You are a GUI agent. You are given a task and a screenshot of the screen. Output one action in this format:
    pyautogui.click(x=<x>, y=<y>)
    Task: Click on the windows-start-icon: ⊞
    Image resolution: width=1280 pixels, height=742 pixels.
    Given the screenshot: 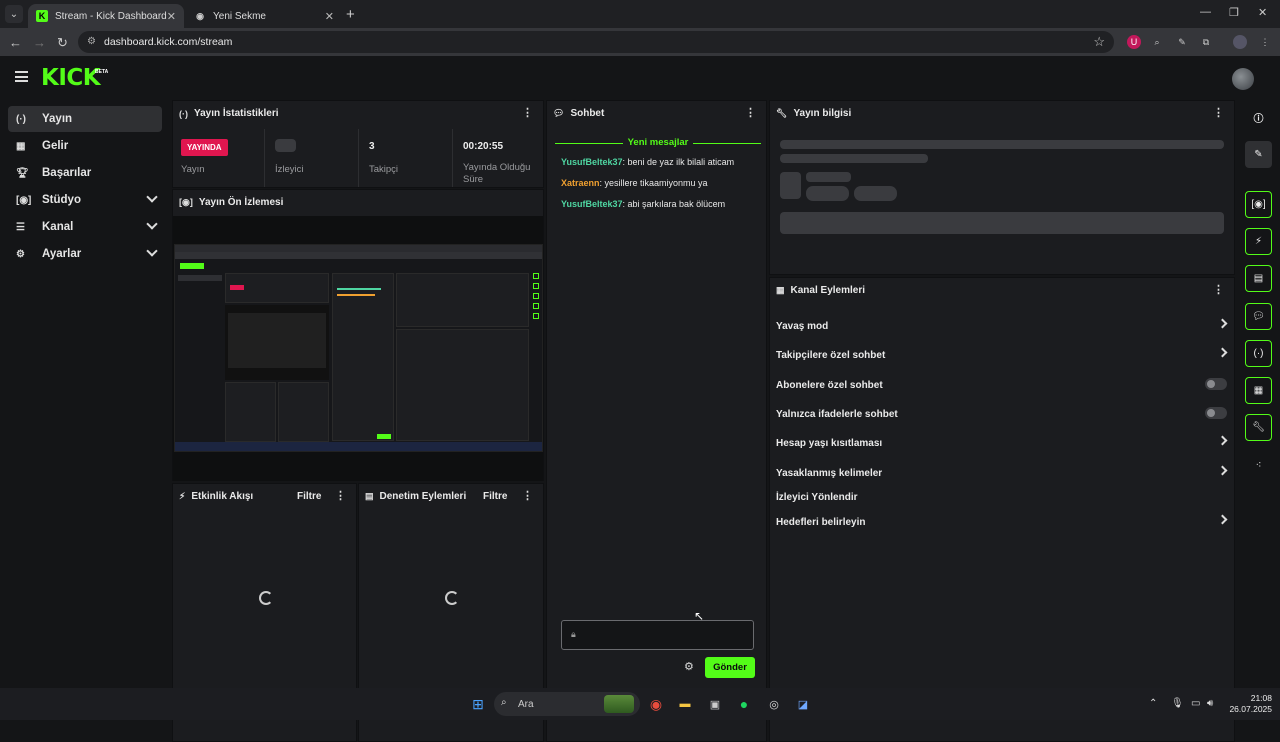 What is the action you would take?
    pyautogui.click(x=478, y=704)
    